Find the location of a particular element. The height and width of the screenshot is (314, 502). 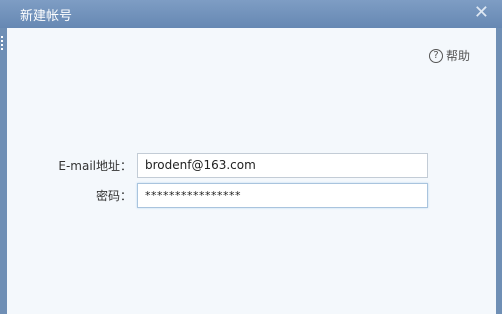

email-field: brodenf@163.com is located at coordinates (282, 165).